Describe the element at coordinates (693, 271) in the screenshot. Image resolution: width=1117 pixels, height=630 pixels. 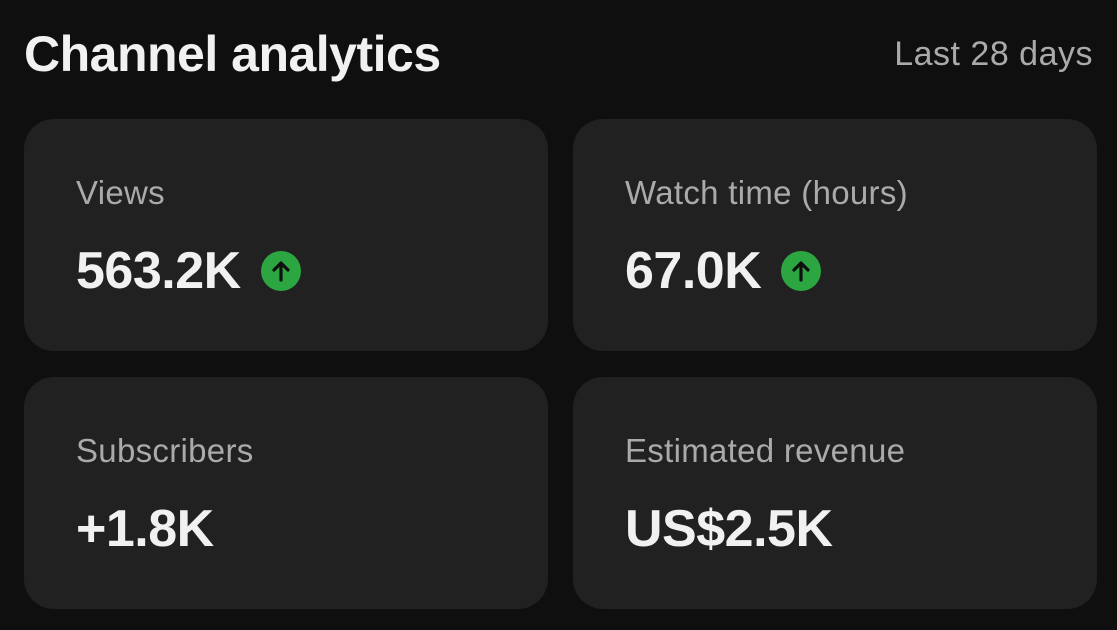
I see `watch-time-value: 67.0K` at that location.